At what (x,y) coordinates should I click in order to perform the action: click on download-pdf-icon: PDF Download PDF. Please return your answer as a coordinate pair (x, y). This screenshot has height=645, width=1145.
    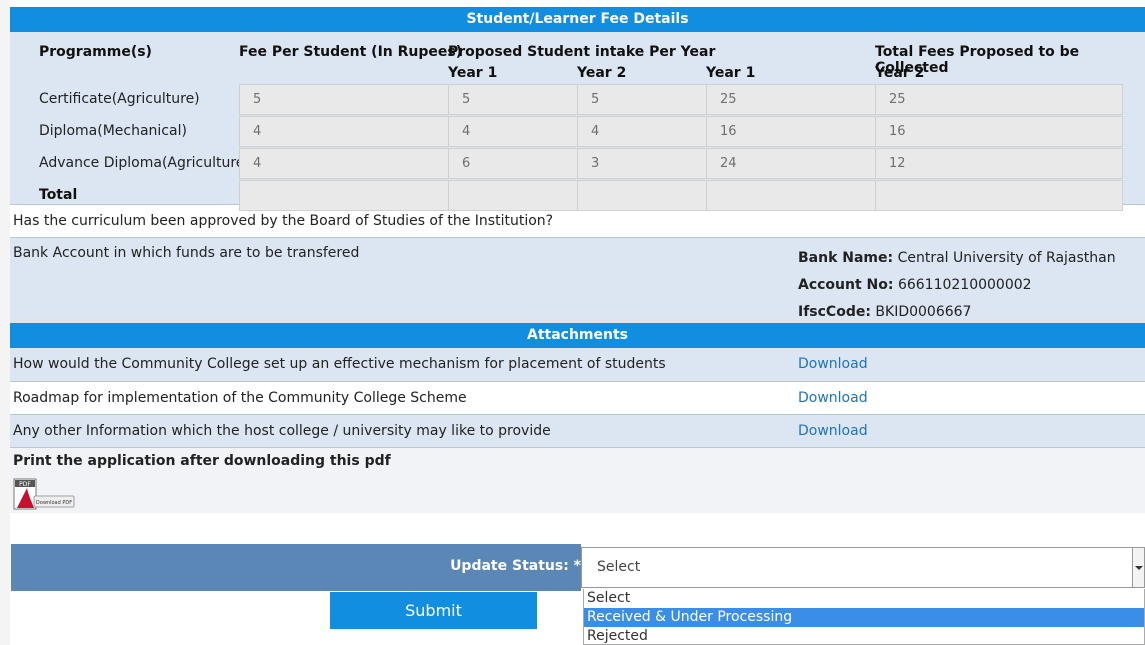
    Looking at the image, I should click on (44, 495).